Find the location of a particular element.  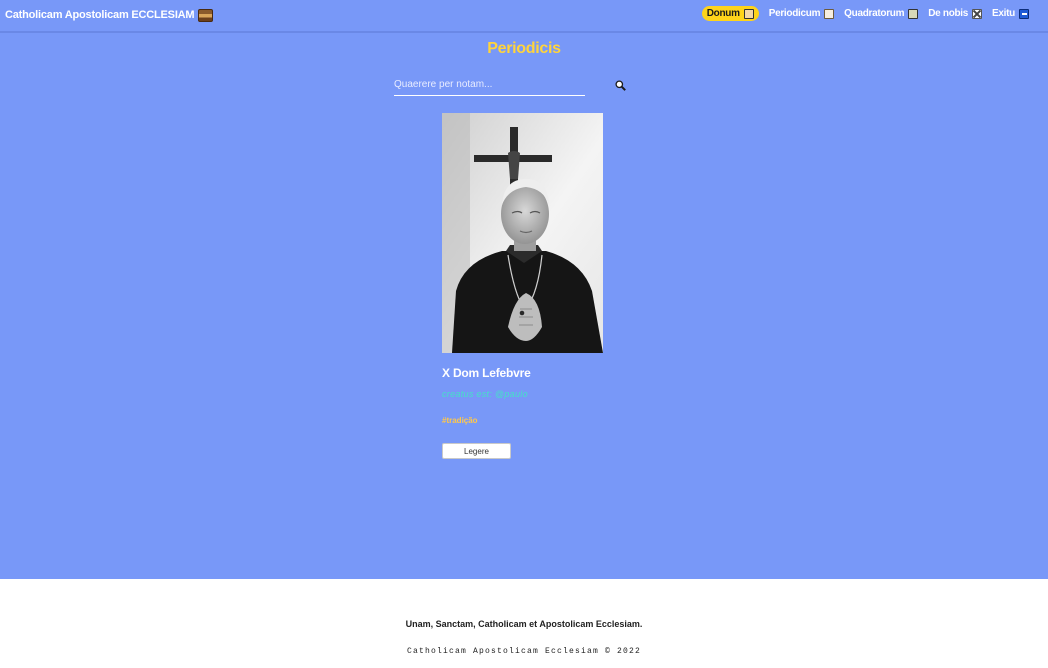

nav-de-nobis-label: De nobis is located at coordinates (948, 13).